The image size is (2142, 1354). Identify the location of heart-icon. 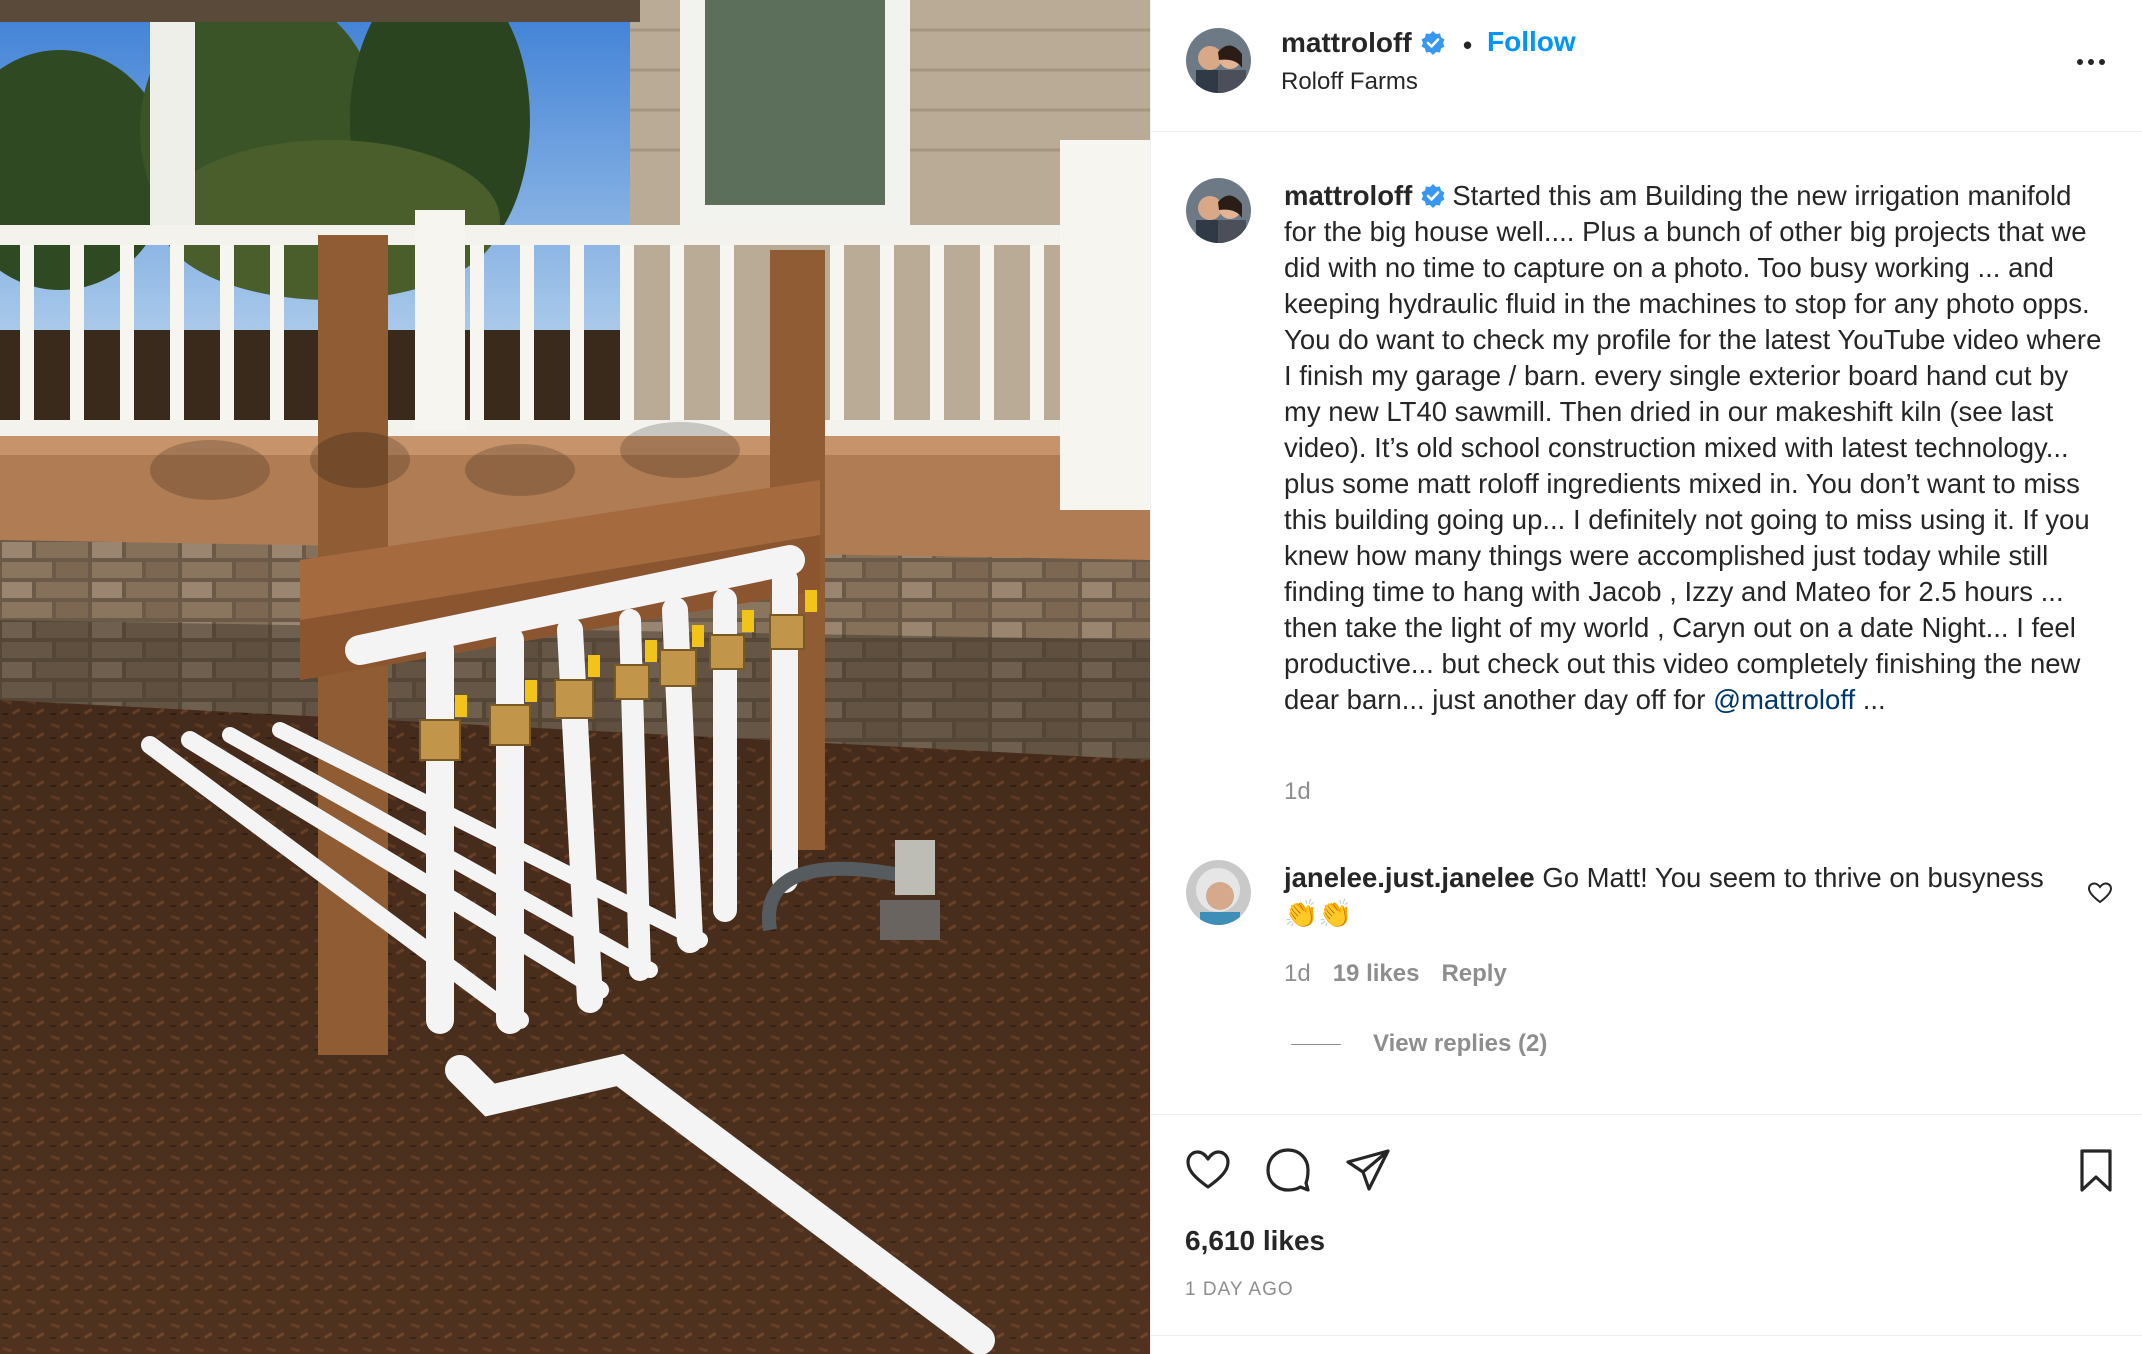
(1208, 1170).